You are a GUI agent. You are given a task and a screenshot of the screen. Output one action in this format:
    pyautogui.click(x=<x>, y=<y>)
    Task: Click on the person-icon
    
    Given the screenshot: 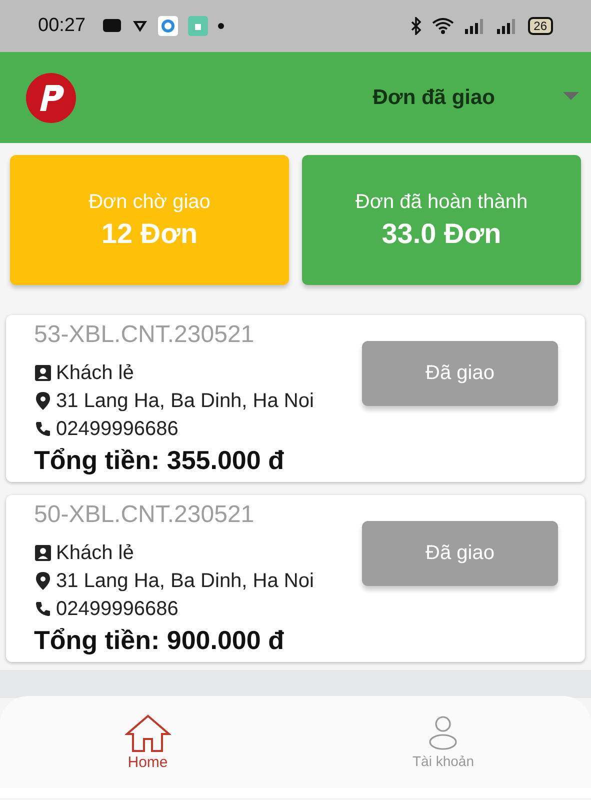 What is the action you would take?
    pyautogui.click(x=443, y=733)
    